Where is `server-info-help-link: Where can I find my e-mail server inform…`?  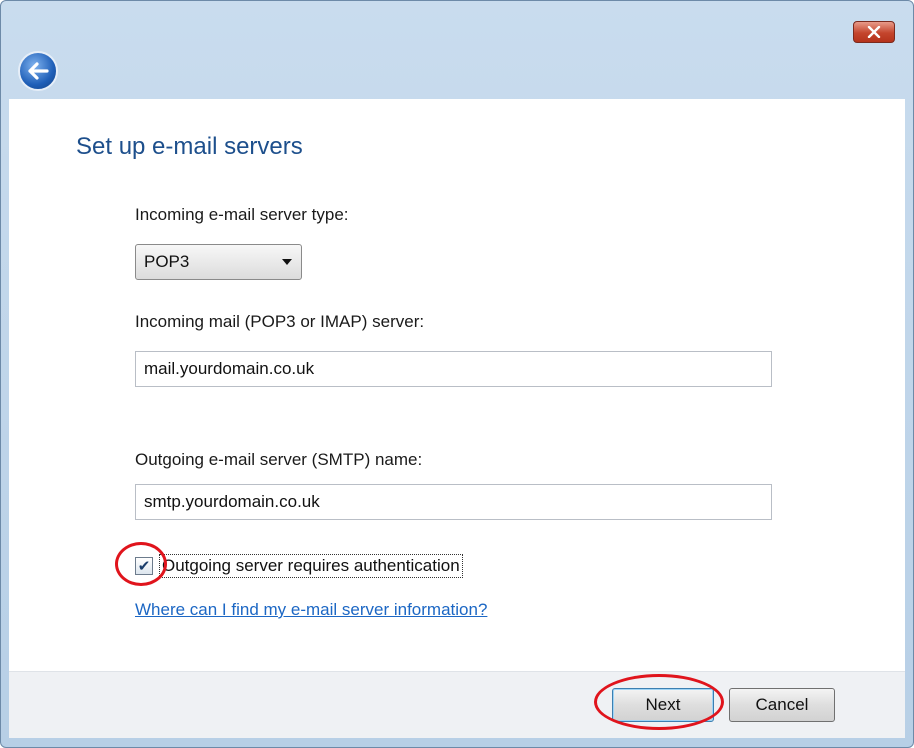
server-info-help-link: Where can I find my e-mail server inform… is located at coordinates (311, 610).